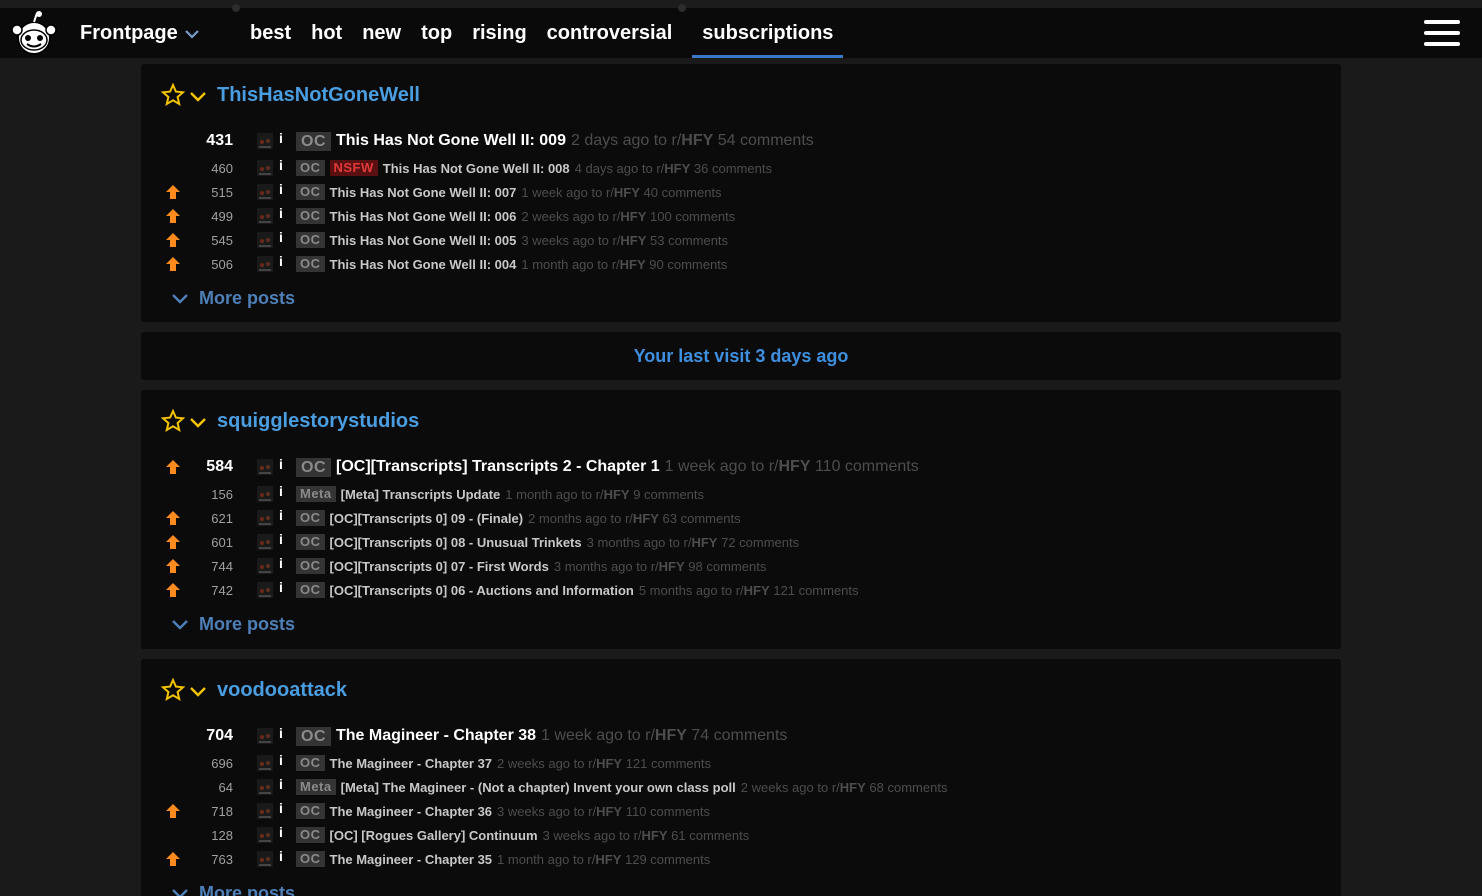 This screenshot has width=1482, height=896. What do you see at coordinates (423, 264) in the screenshot?
I see `post-title-link: This Has Not Gone Well II: 004` at bounding box center [423, 264].